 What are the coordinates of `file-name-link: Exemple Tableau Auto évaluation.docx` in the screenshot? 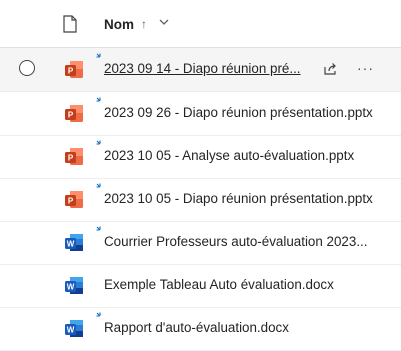 It's located at (241, 284).